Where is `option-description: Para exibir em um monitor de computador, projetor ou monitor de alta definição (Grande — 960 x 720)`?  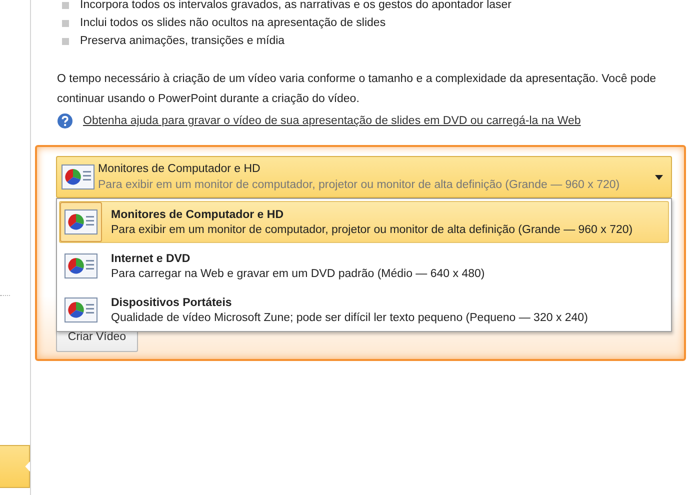 option-description: Para exibir em um monitor de computador, projetor ou monitor de alta definição (Grande — 960 x 720) is located at coordinates (372, 230).